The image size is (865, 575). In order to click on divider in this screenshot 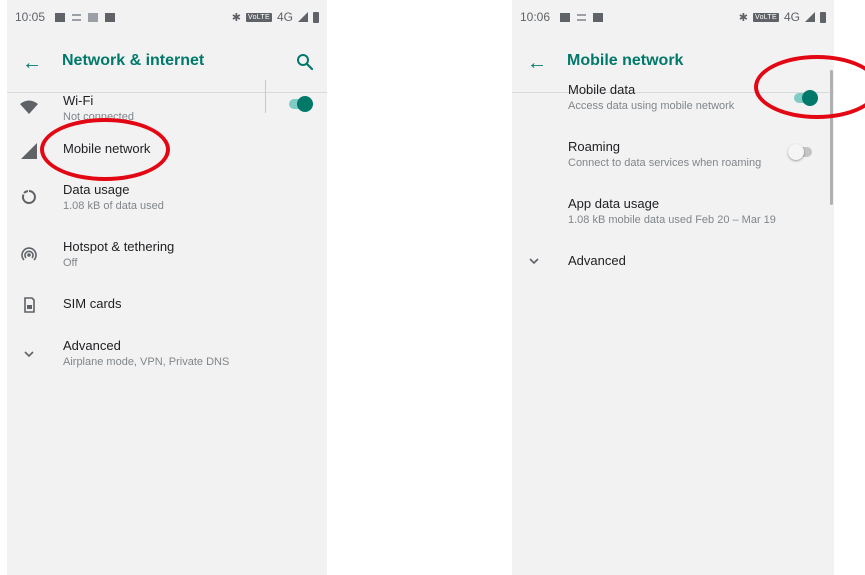, I will do `click(265, 96)`.